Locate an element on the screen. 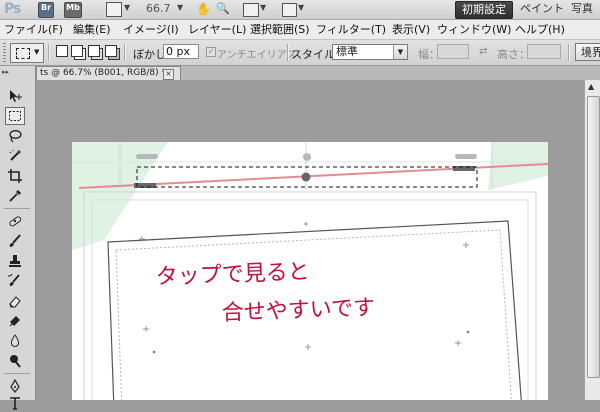 This screenshot has height=412, width=600. screen-mode-icon is located at coordinates (289, 10).